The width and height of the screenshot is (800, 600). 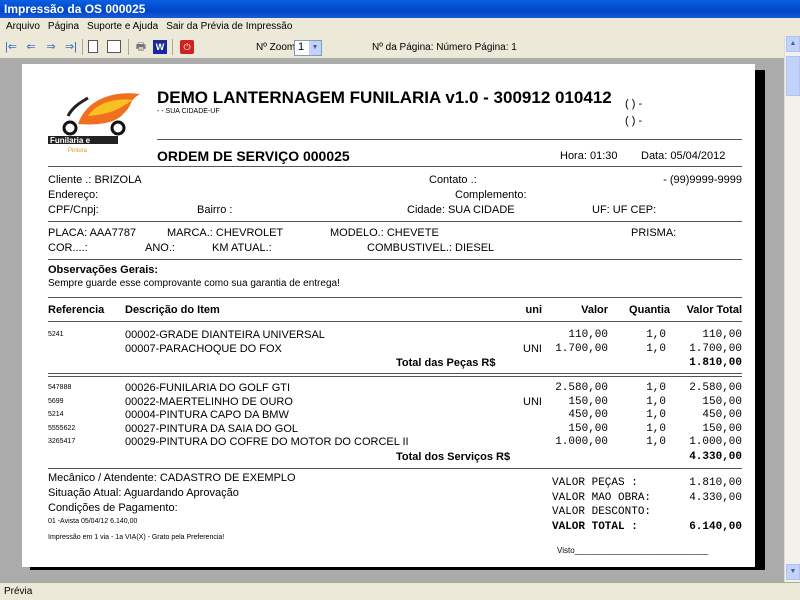 I want to click on company-phone-1: ( ) -, so click(x=634, y=104).